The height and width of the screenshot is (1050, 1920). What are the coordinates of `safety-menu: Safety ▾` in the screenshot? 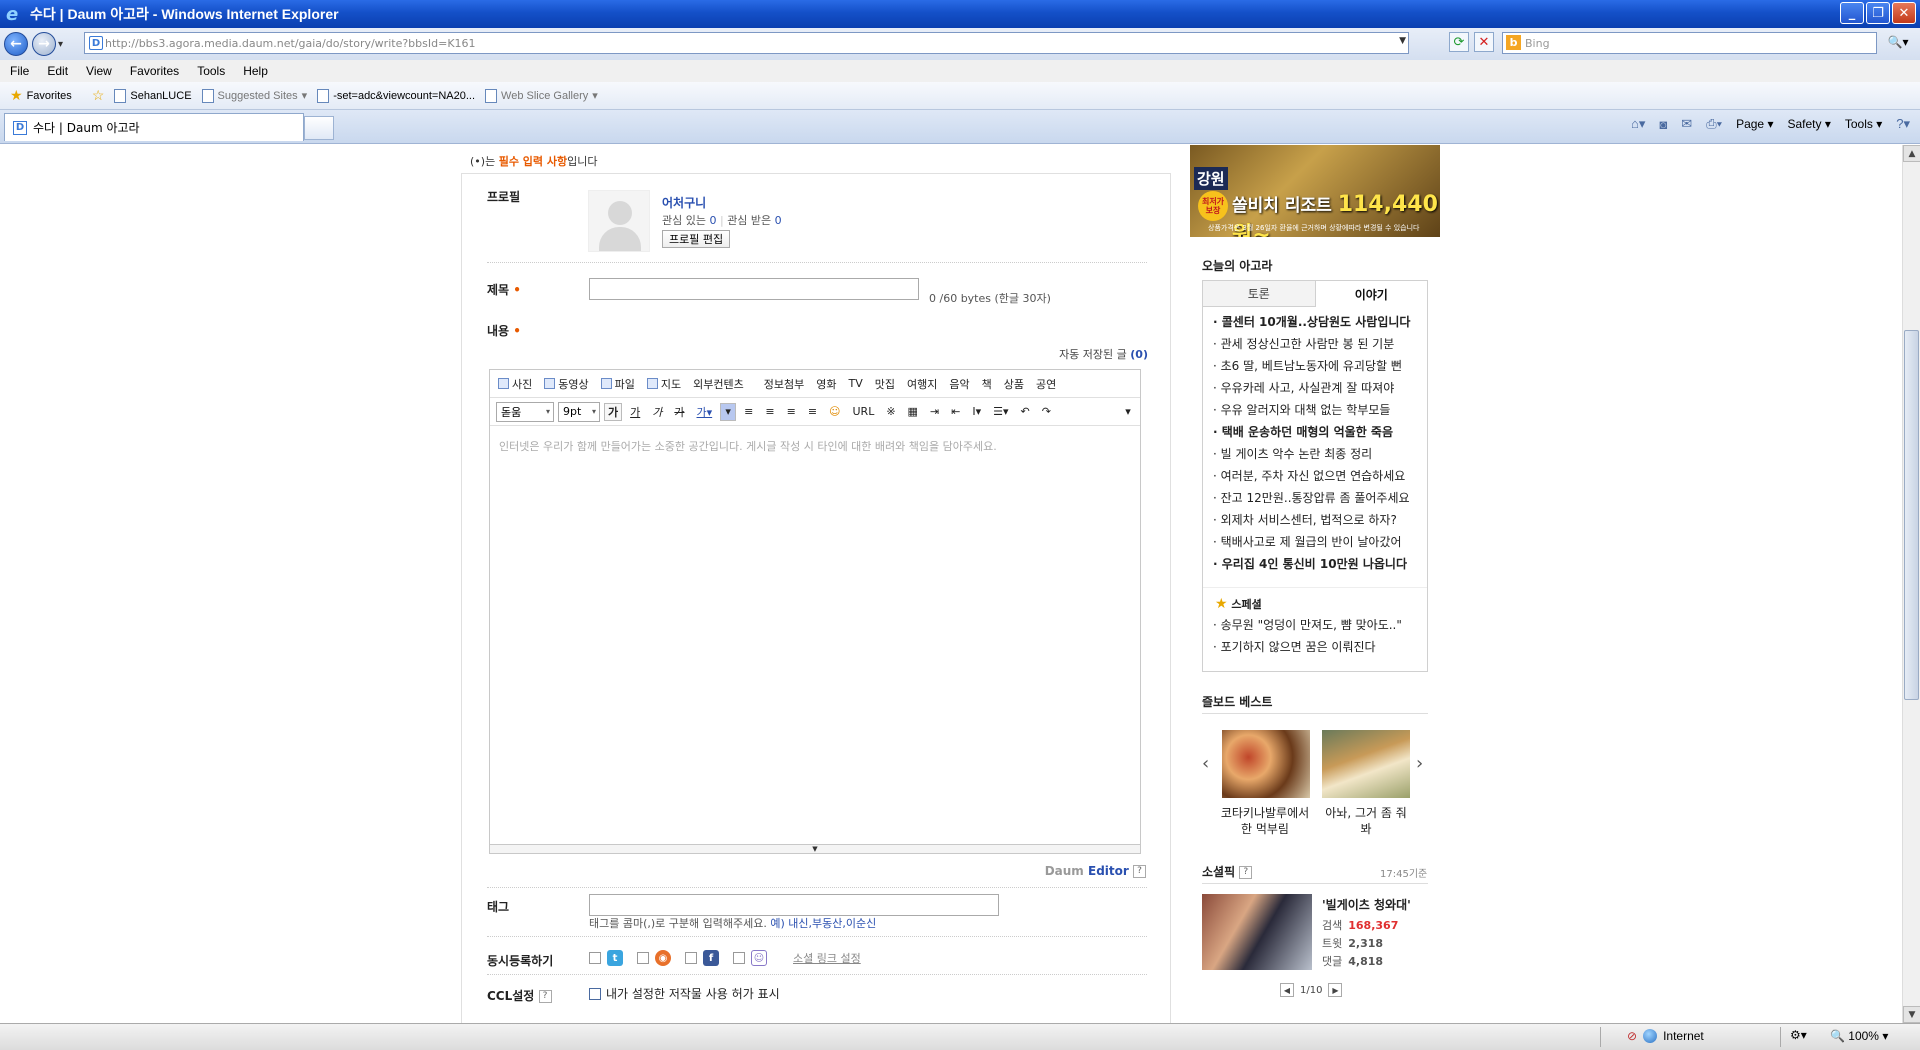 It's located at (1808, 124).